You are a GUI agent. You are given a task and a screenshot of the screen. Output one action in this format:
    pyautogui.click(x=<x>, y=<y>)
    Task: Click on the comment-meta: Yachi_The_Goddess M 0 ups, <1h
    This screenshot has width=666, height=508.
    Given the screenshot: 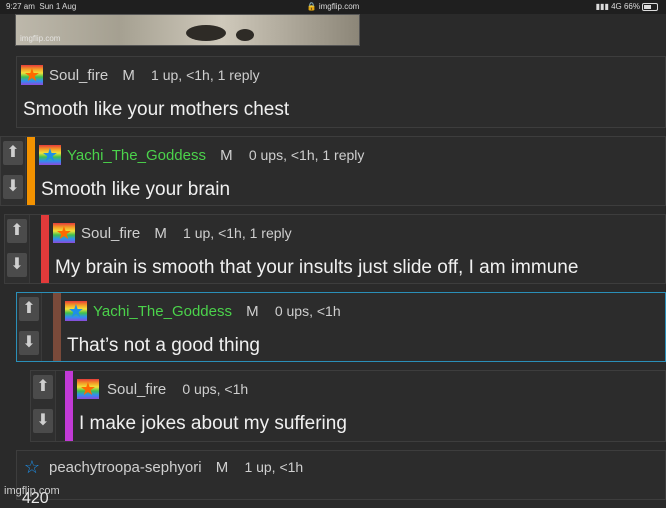 What is the action you would take?
    pyautogui.click(x=217, y=311)
    